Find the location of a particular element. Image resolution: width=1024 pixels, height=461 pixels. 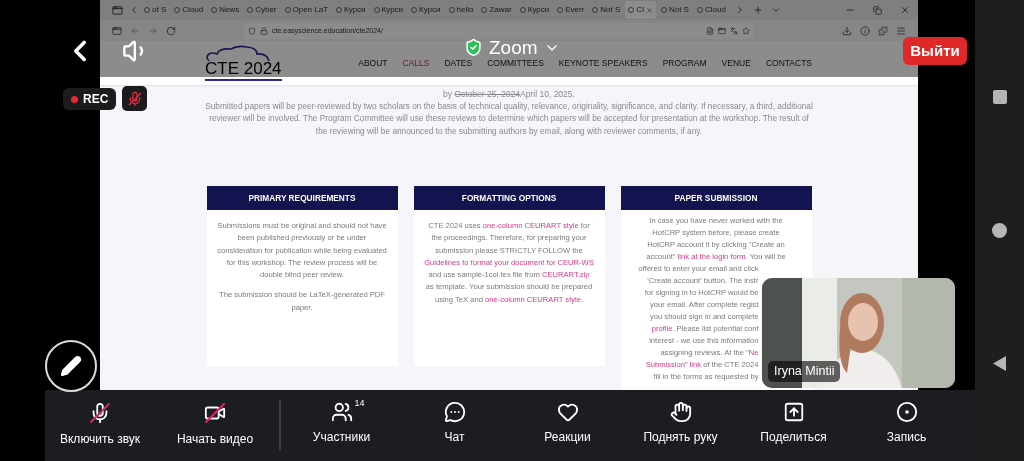

toolbar-button: Поднять руку is located at coordinates (680, 425).